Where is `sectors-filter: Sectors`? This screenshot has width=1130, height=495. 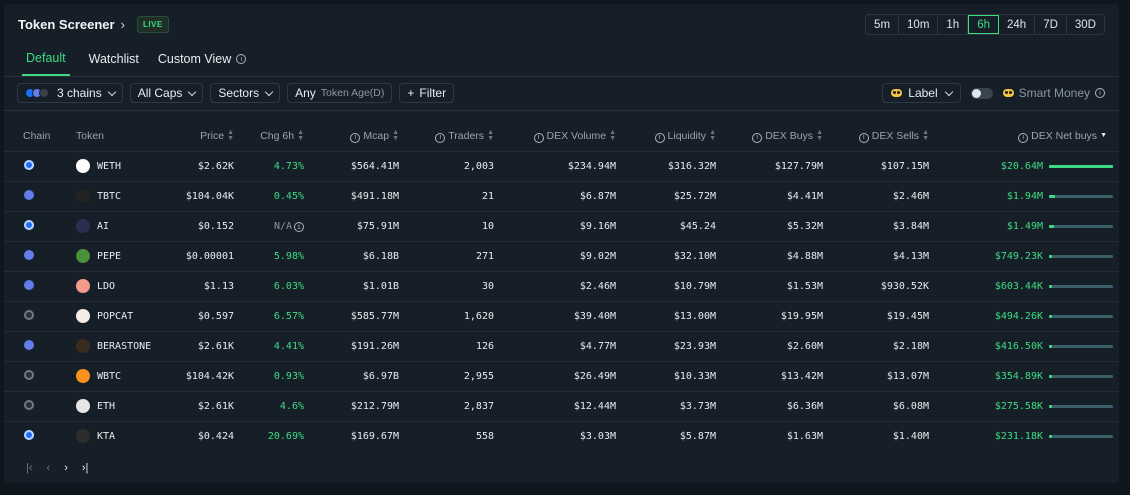
sectors-filter: Sectors is located at coordinates (245, 93).